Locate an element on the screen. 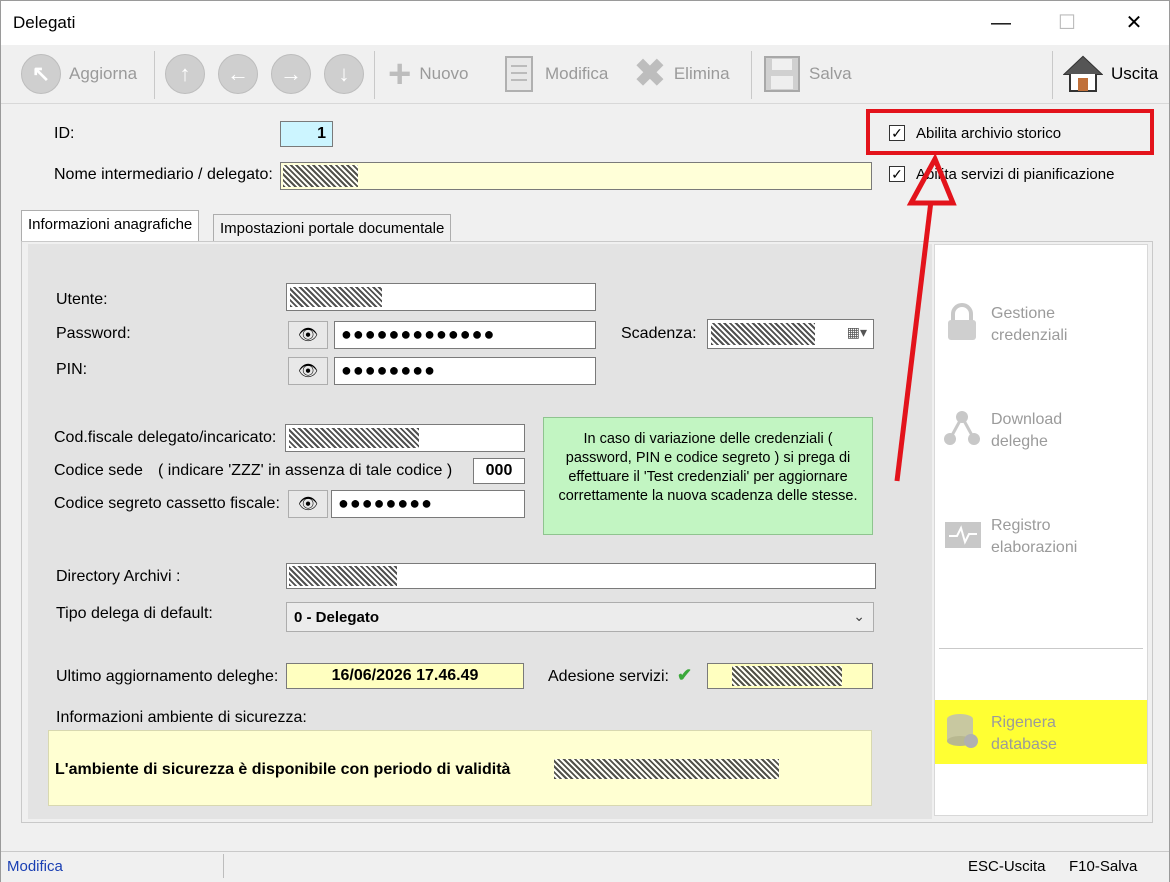  name-field is located at coordinates (576, 176).